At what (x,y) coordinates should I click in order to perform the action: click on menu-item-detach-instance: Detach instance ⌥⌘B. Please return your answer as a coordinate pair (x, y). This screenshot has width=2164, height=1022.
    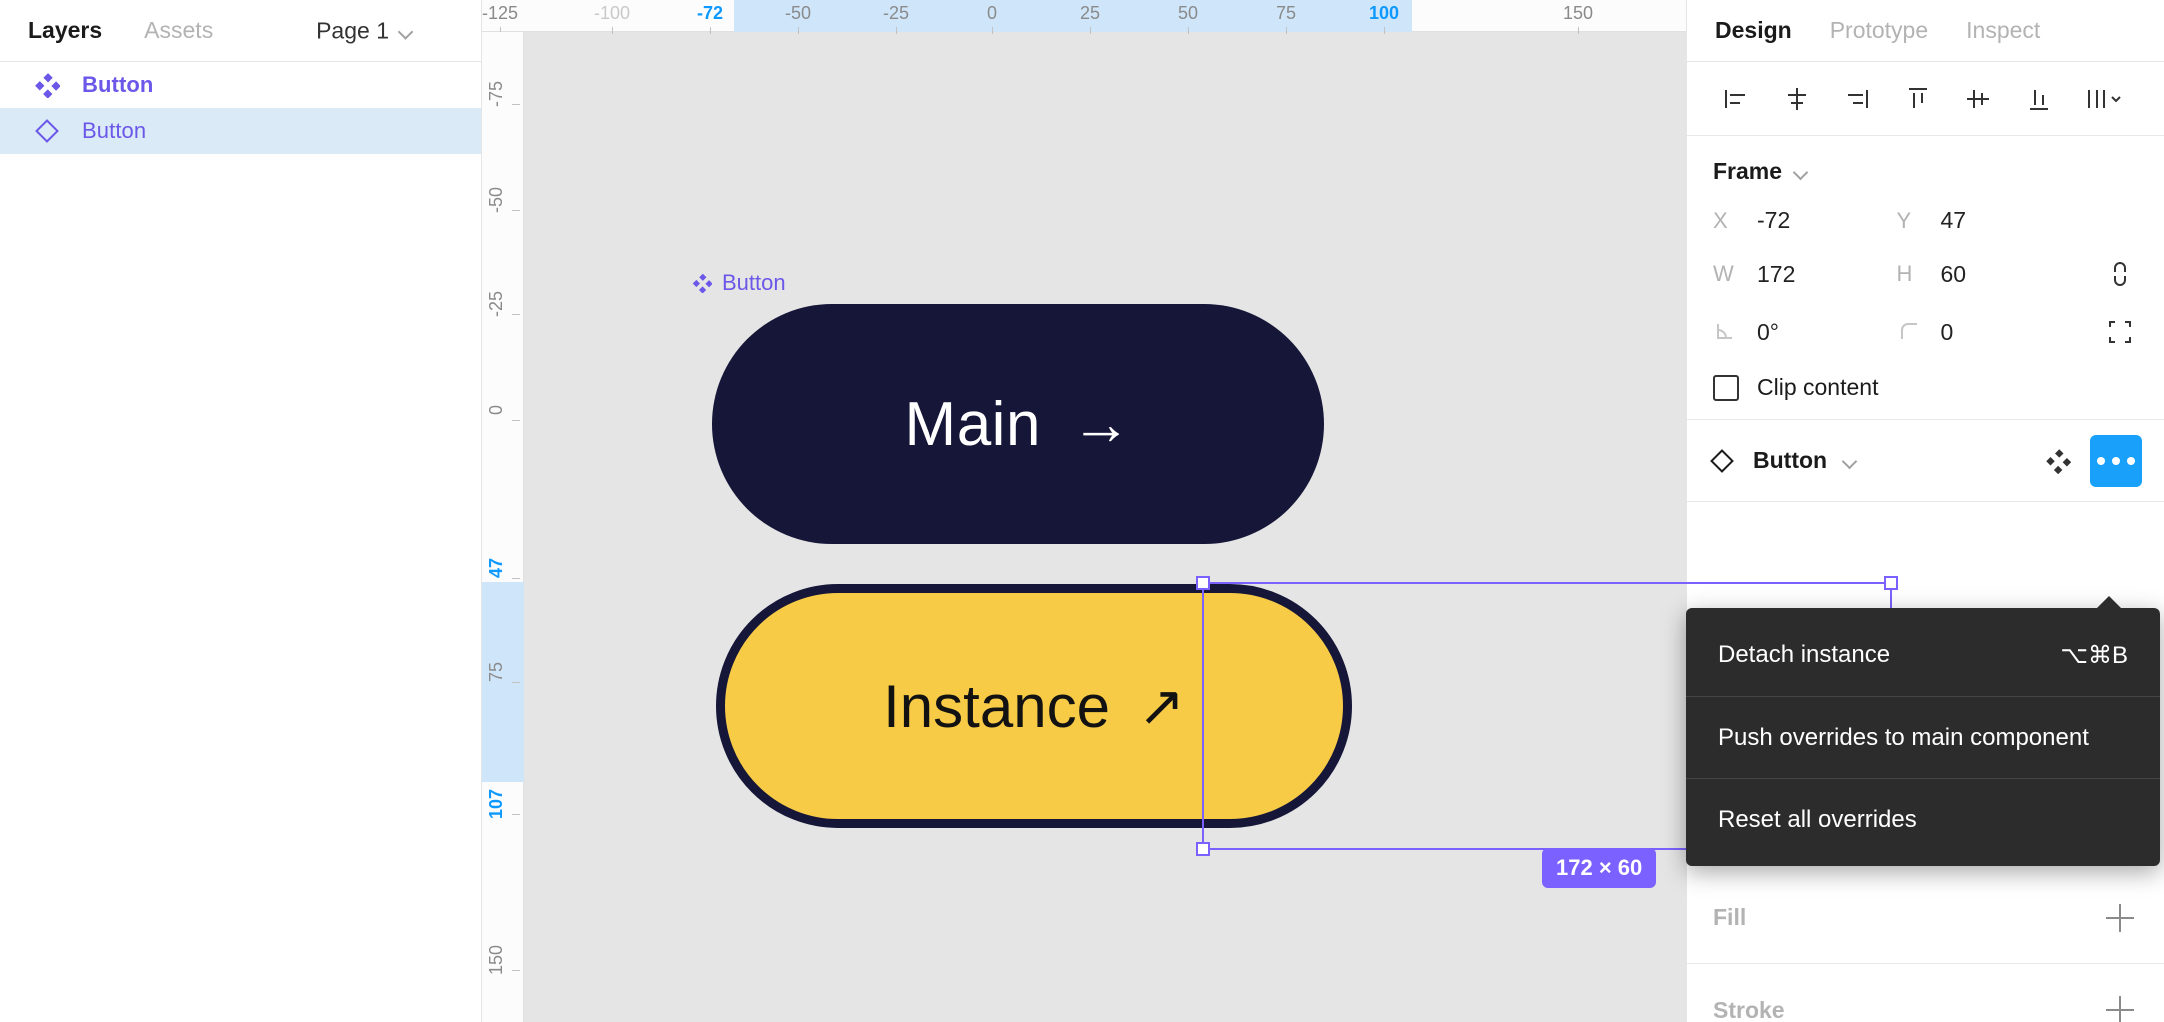
    Looking at the image, I should click on (1923, 655).